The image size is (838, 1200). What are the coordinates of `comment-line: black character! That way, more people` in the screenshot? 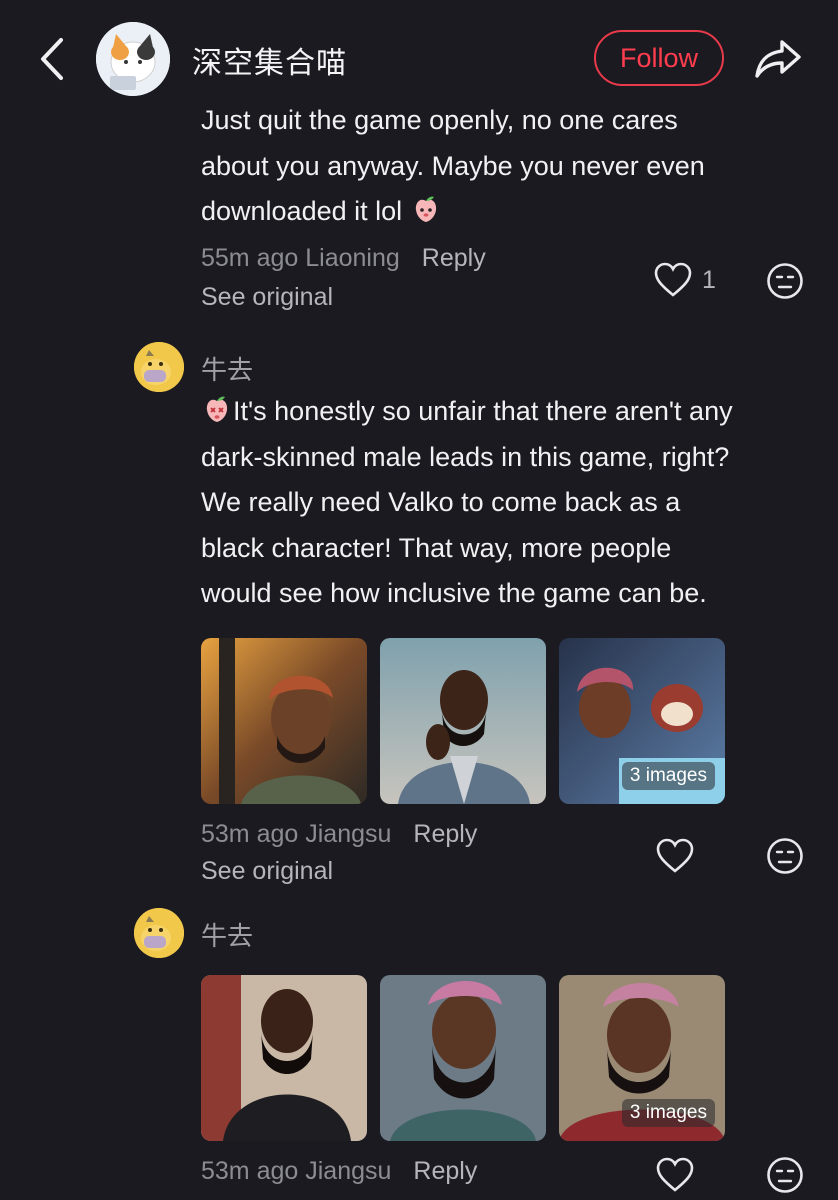 It's located at (436, 547).